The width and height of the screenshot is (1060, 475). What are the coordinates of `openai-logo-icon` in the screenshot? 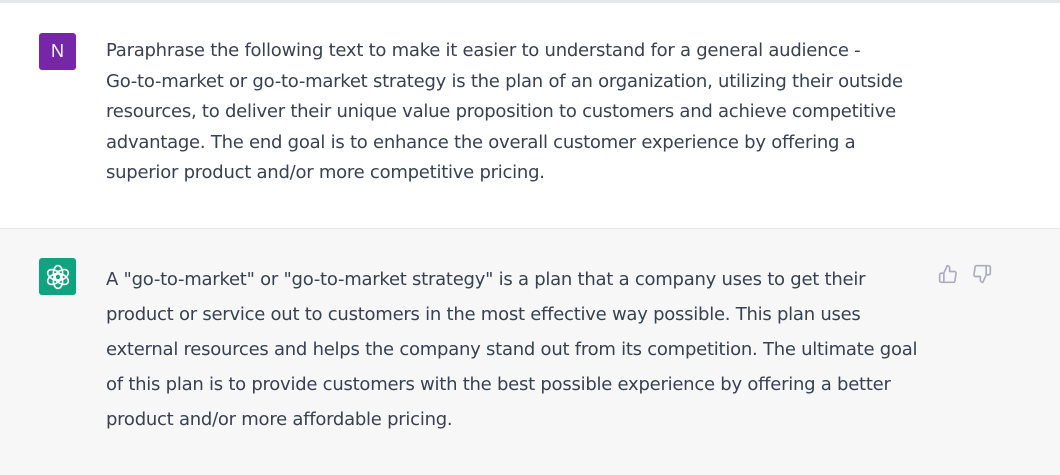 It's located at (57, 276).